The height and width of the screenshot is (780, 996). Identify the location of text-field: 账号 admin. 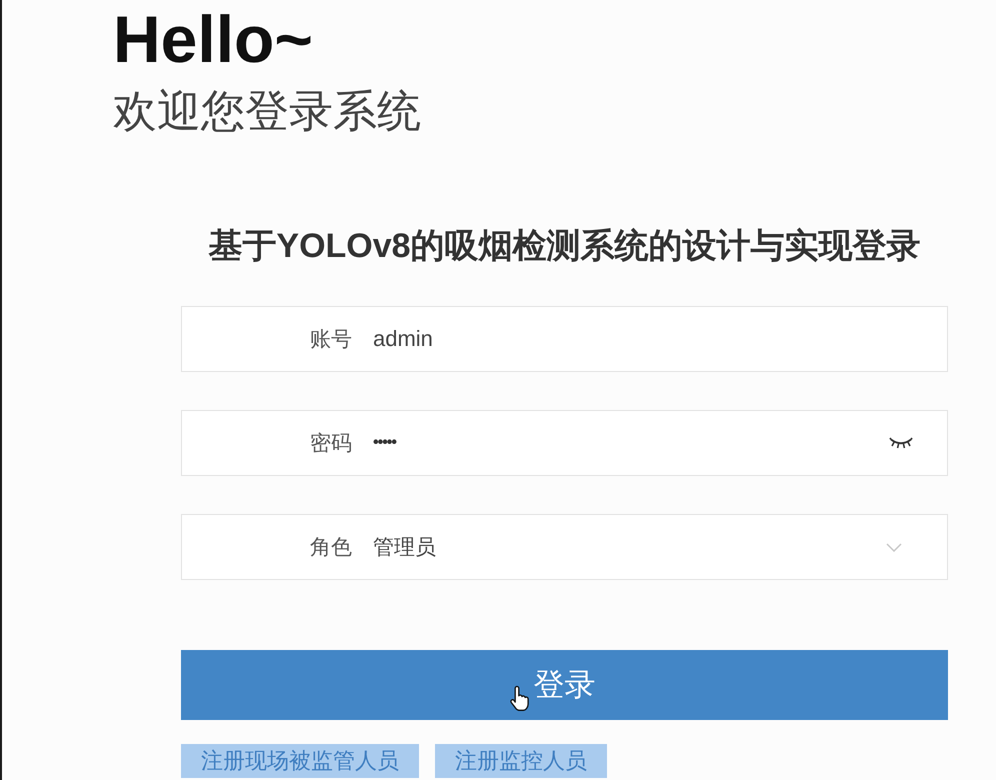
(564, 339).